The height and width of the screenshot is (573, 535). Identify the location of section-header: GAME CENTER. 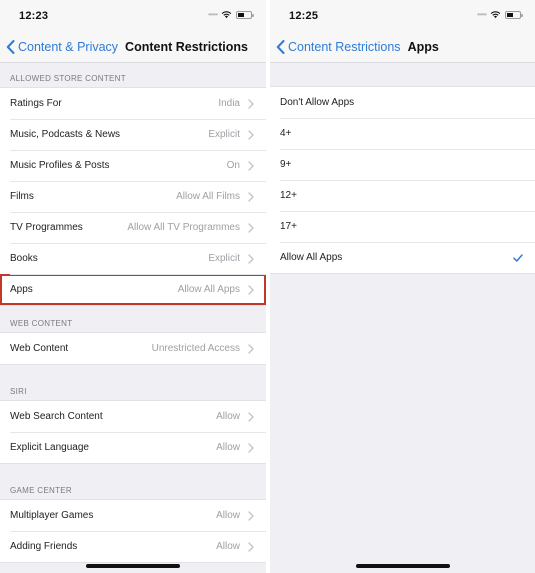
(41, 490).